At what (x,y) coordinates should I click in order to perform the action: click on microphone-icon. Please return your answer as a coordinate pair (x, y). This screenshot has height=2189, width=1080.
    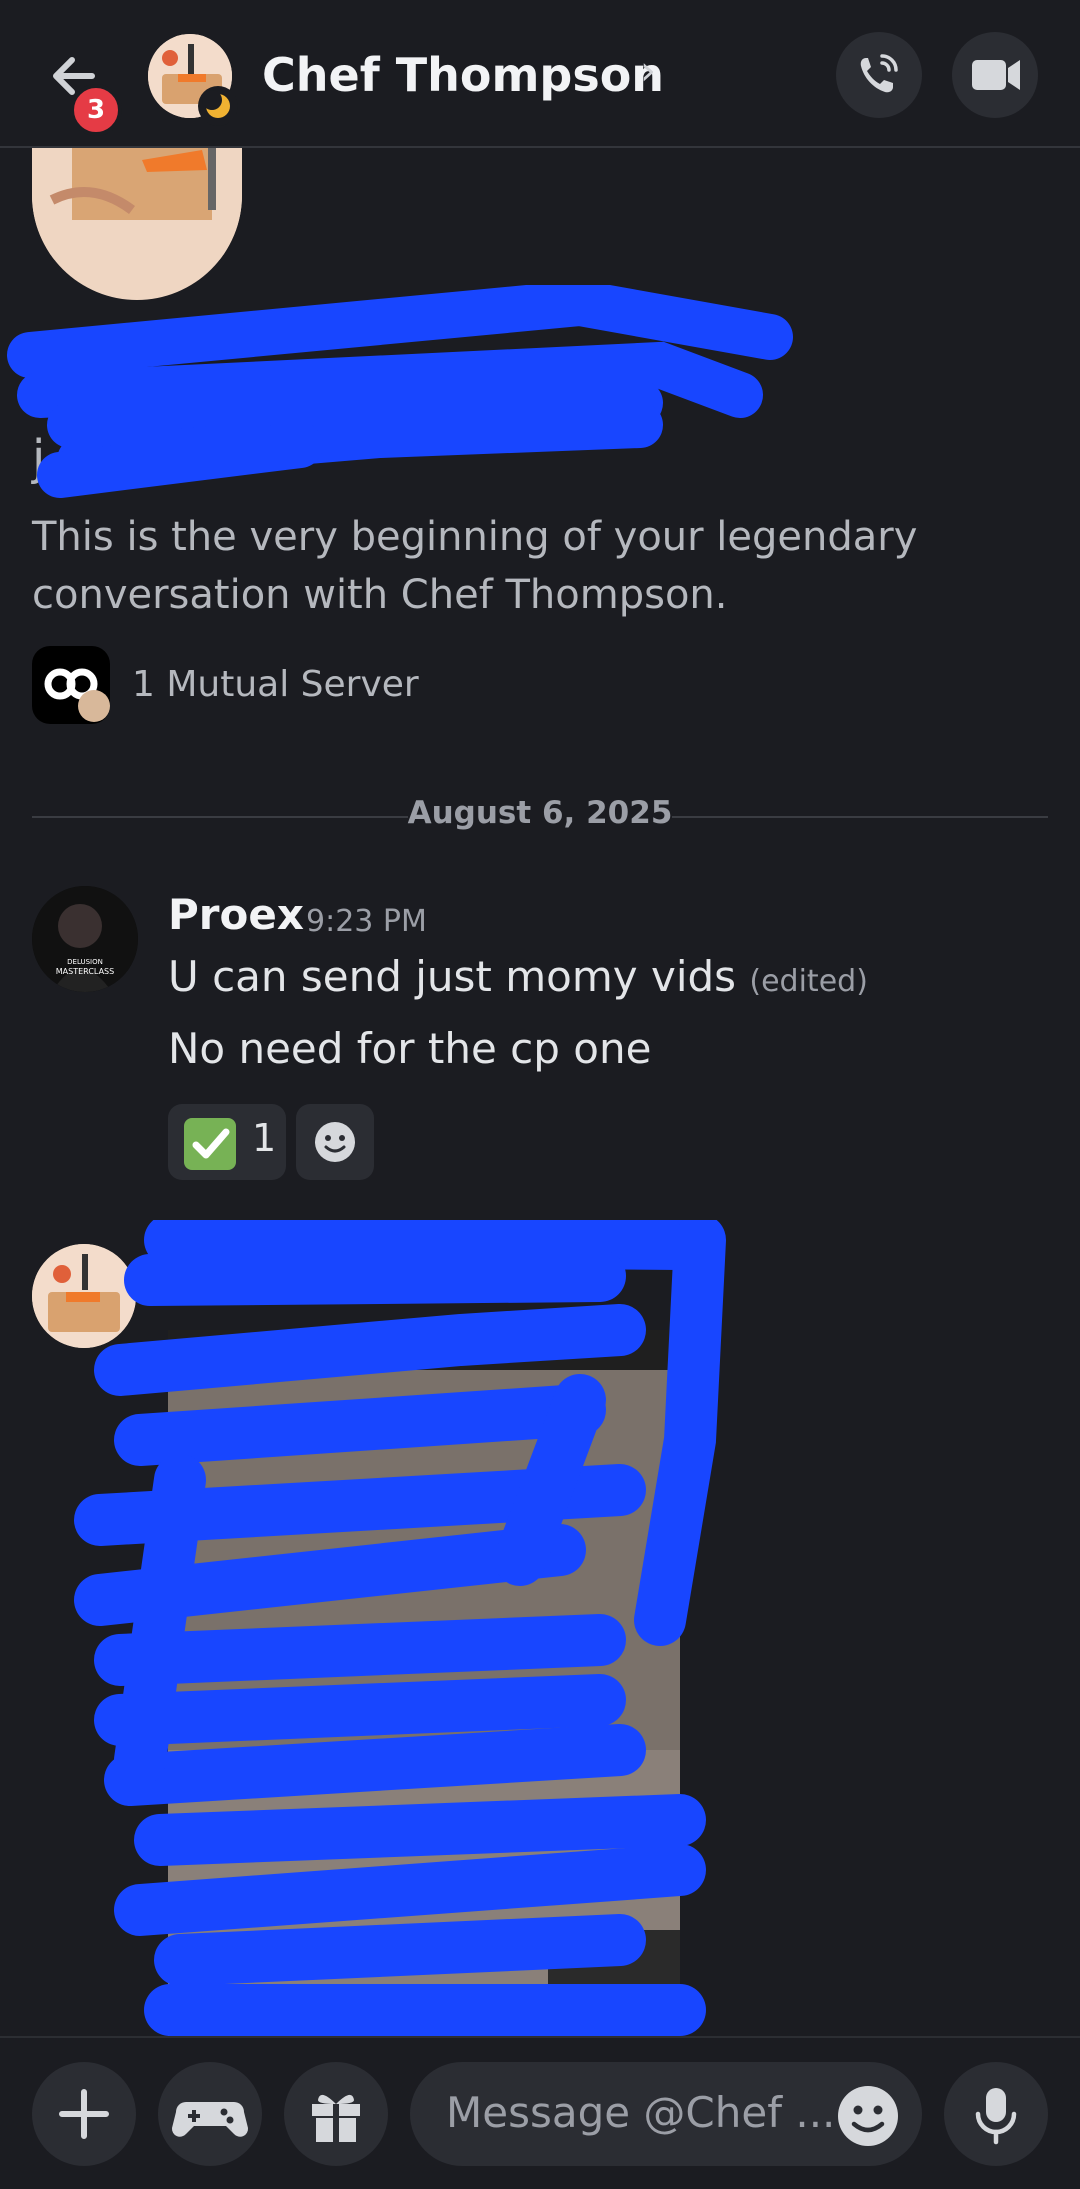
    Looking at the image, I should click on (996, 2116).